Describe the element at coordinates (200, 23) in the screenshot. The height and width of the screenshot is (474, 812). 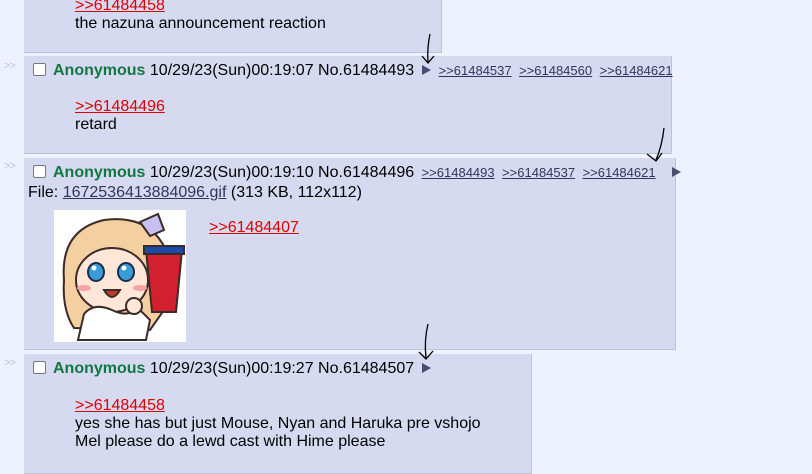
I see `post-text: the nazuna announcement reaction` at that location.